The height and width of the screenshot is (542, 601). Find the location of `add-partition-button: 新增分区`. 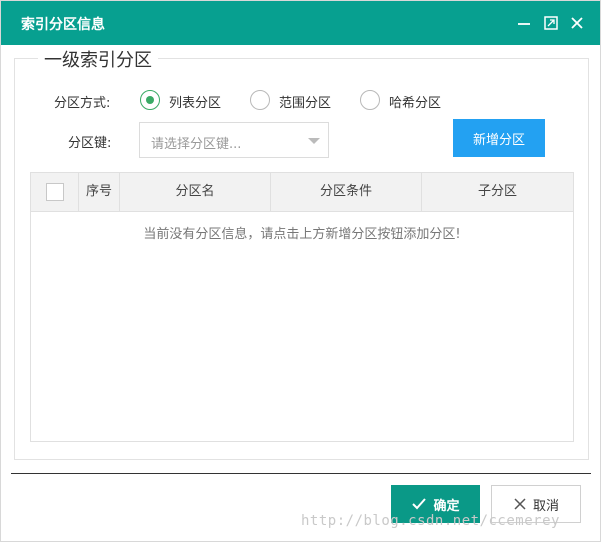

add-partition-button: 新增分区 is located at coordinates (499, 138).